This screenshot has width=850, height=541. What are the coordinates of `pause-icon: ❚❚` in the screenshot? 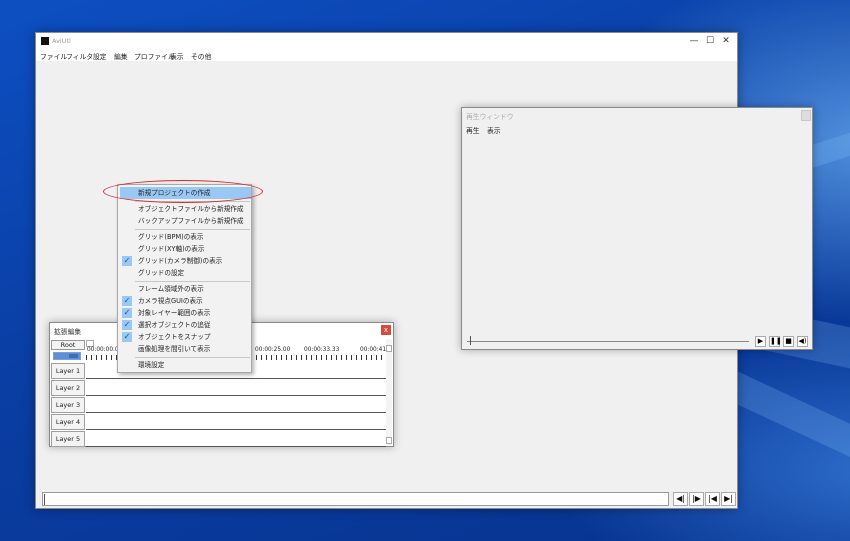 It's located at (775, 341).